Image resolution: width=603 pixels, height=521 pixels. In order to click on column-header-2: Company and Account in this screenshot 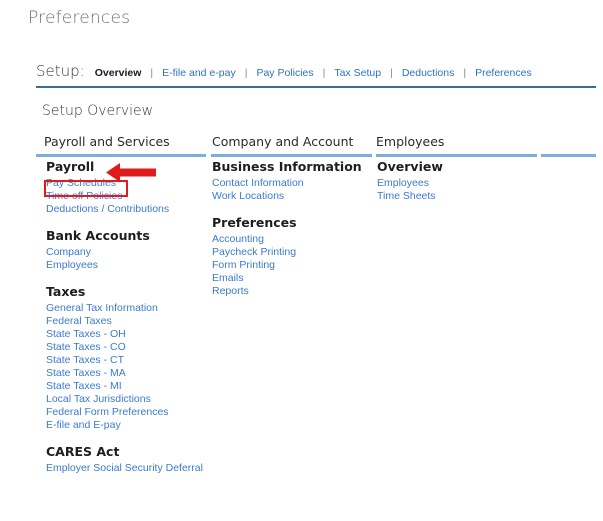, I will do `click(283, 141)`.